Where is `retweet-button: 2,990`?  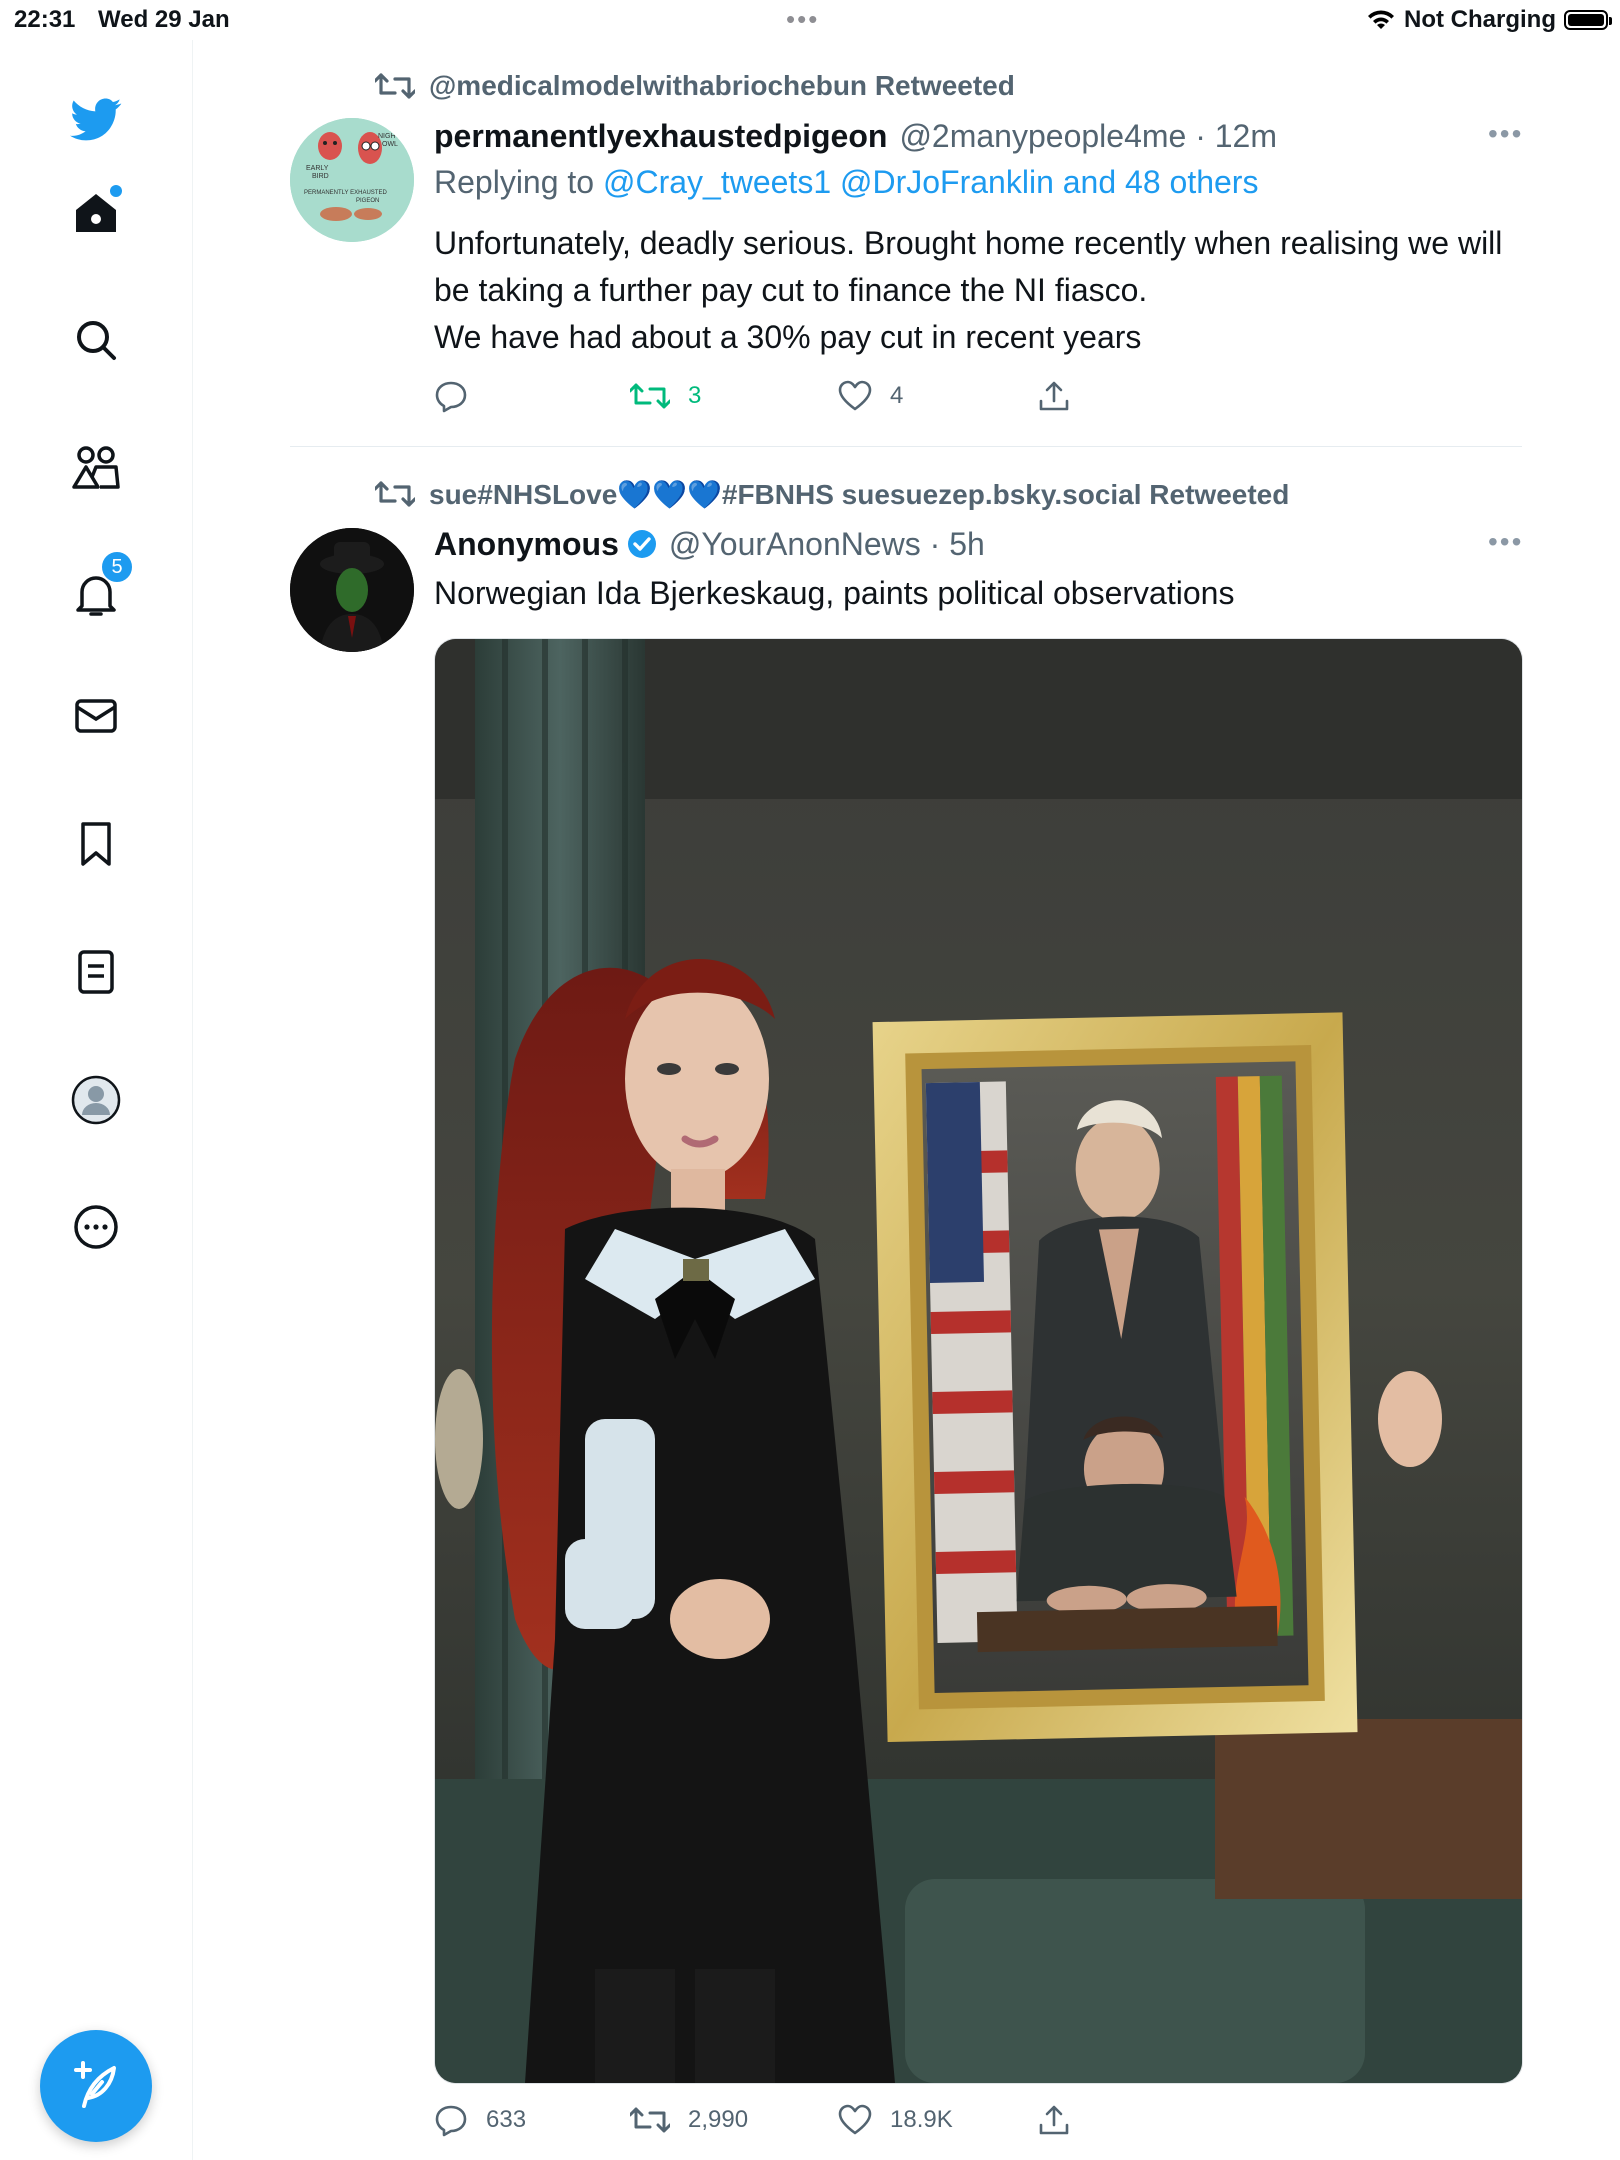 retweet-button: 2,990 is located at coordinates (689, 2120).